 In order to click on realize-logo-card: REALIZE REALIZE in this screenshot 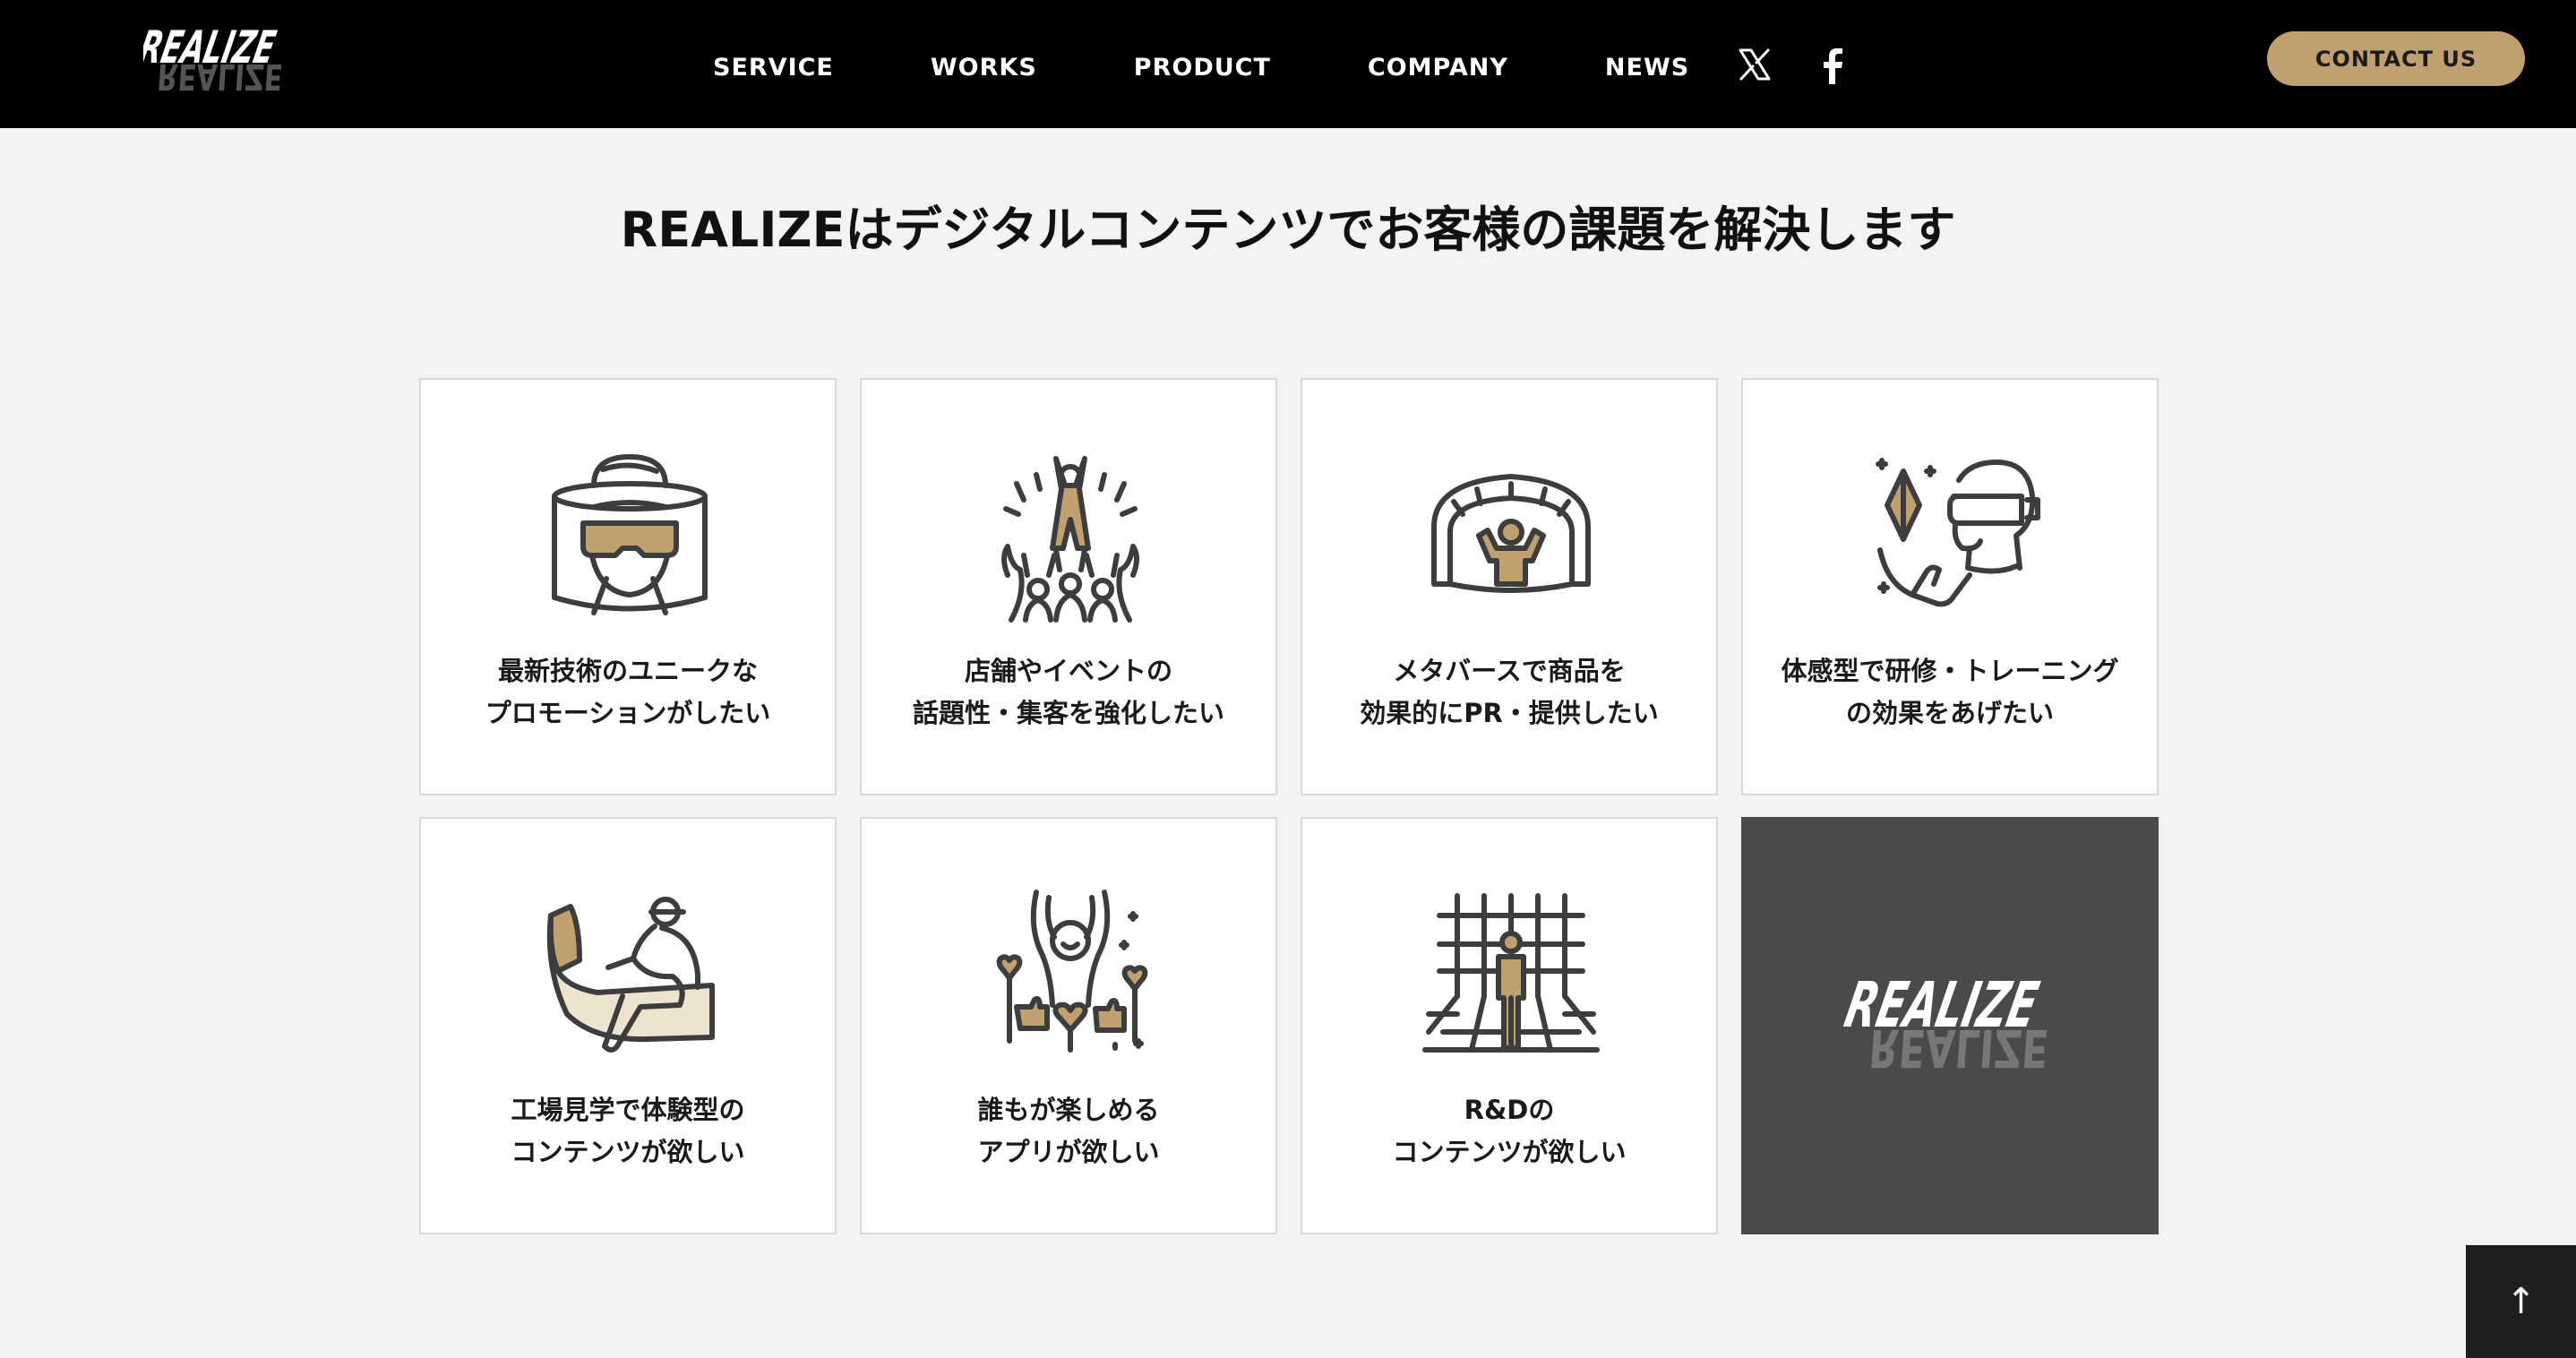, I will do `click(1950, 1025)`.